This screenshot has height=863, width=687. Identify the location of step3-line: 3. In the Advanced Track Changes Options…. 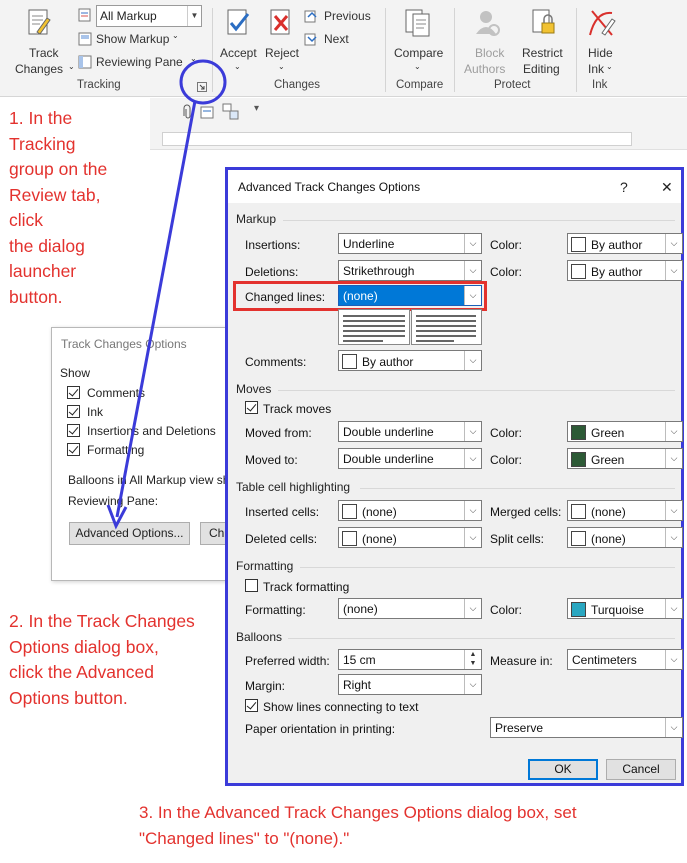
(358, 812).